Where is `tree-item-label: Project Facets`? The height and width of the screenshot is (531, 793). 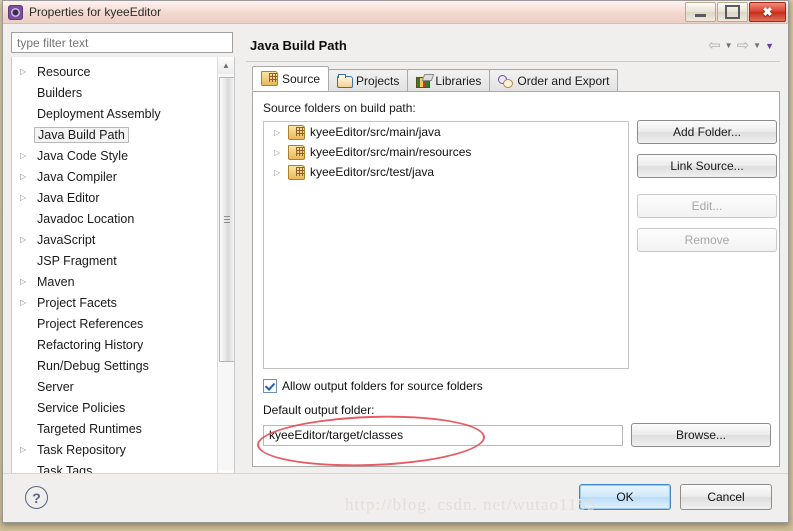
tree-item-label: Project Facets is located at coordinates (77, 302).